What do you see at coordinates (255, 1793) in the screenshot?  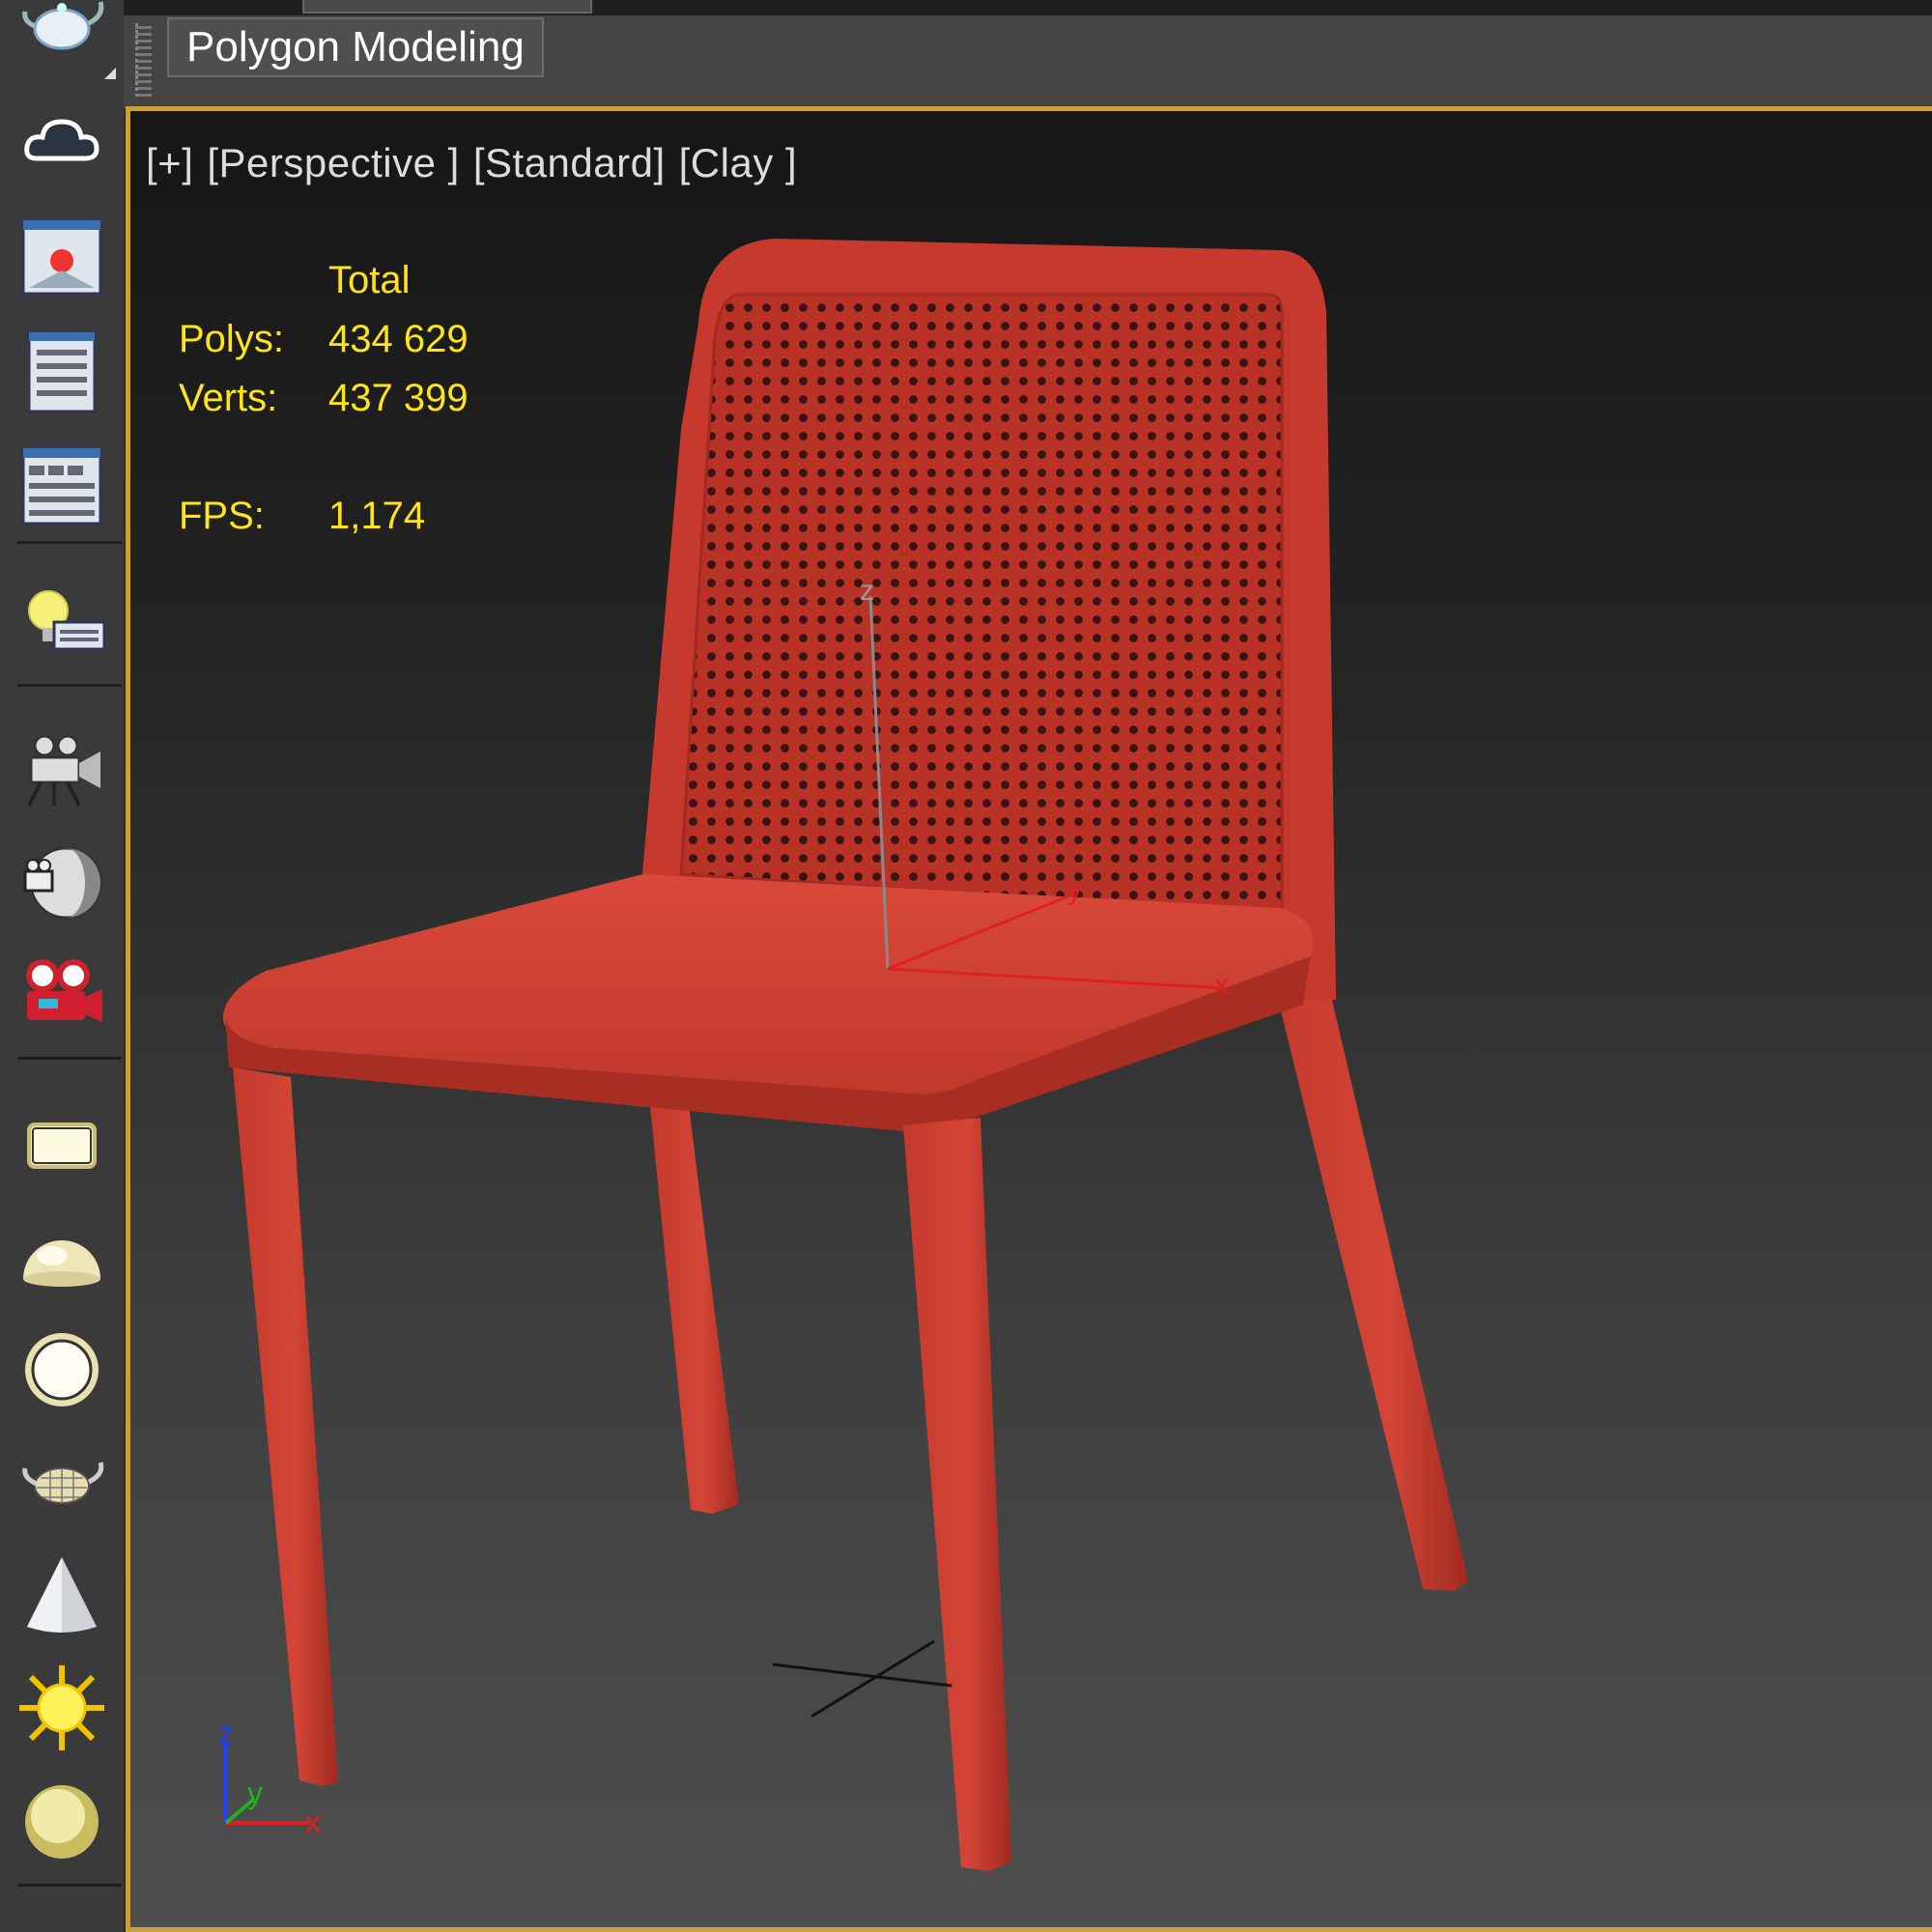 I see `gizmo-y-label: y` at bounding box center [255, 1793].